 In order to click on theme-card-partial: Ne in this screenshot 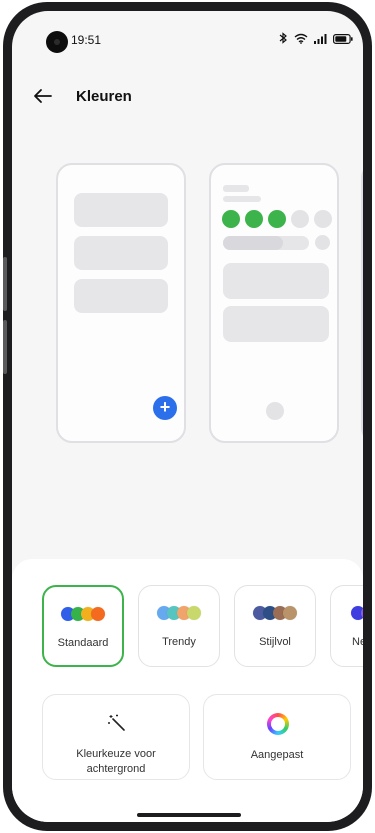, I will do `click(346, 626)`.